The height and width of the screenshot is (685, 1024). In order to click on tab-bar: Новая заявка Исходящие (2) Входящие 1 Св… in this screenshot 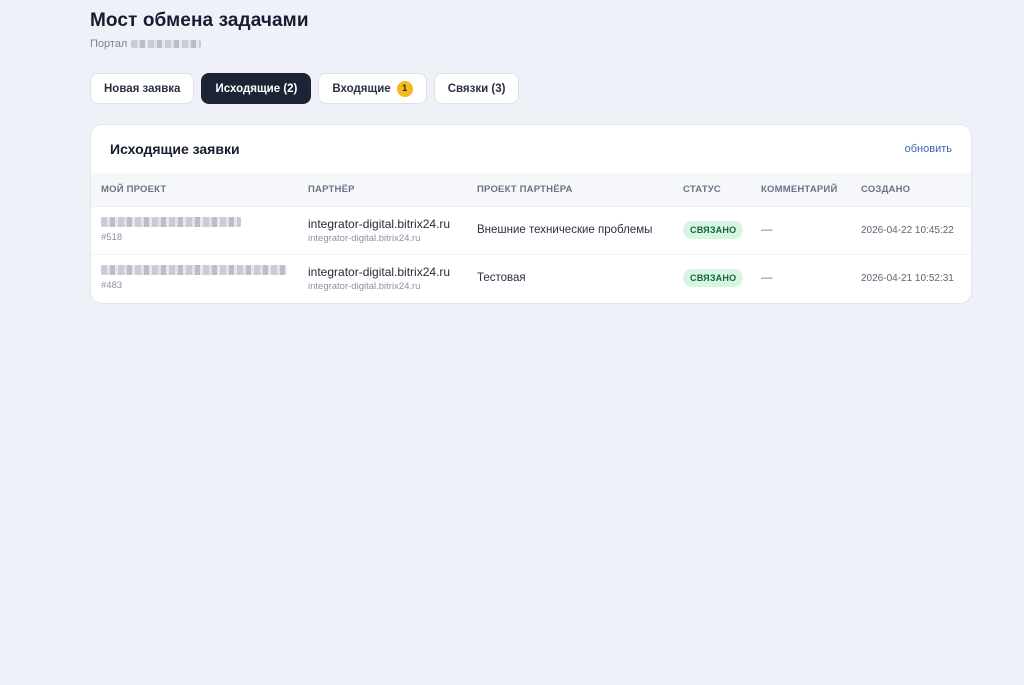, I will do `click(305, 88)`.